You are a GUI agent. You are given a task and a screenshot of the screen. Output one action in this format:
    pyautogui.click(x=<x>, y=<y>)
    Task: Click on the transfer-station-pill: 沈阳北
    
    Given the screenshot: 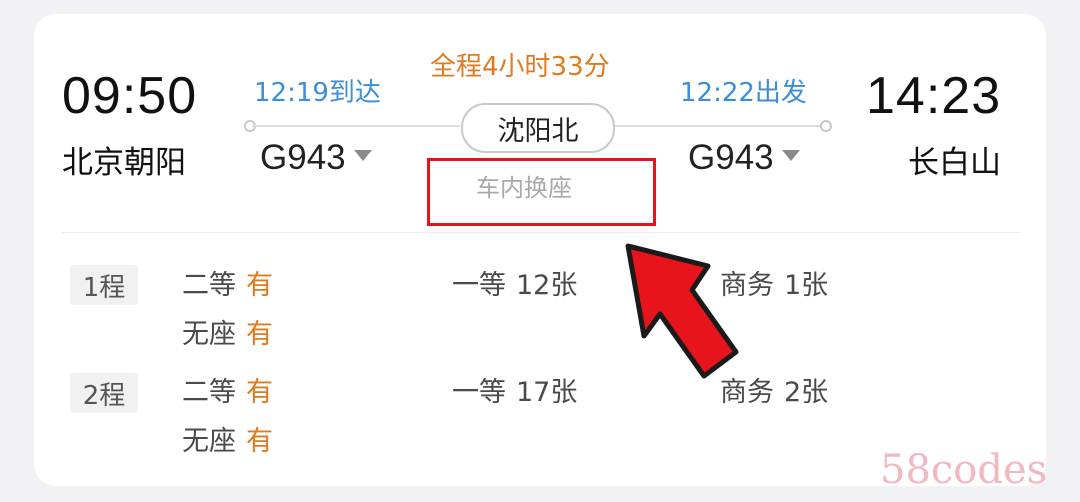 What is the action you would take?
    pyautogui.click(x=538, y=128)
    